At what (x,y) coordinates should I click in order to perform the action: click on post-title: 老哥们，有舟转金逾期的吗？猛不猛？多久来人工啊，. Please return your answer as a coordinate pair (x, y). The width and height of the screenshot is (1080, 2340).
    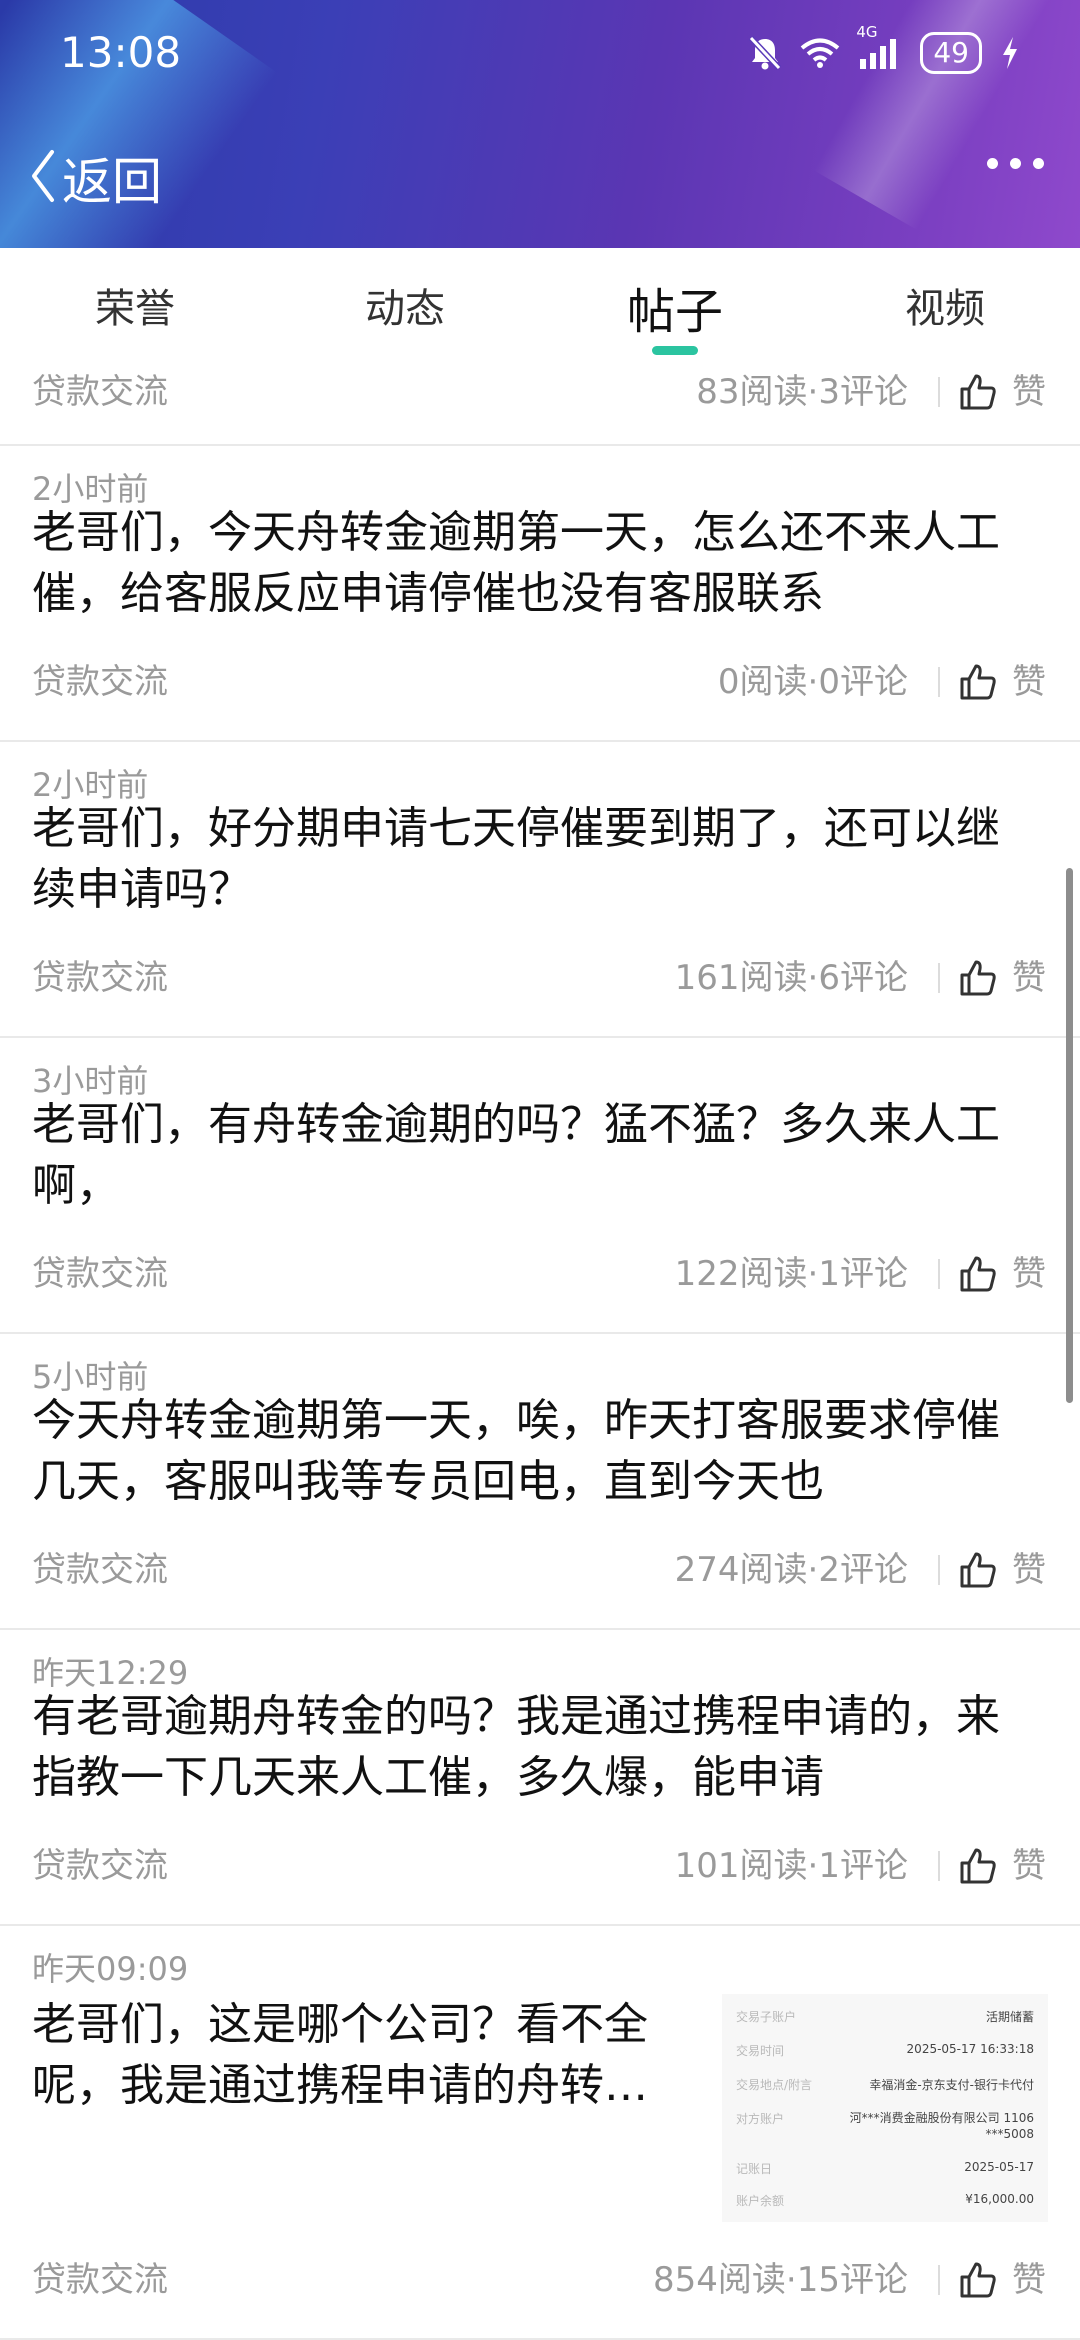
    Looking at the image, I should click on (537, 1155).